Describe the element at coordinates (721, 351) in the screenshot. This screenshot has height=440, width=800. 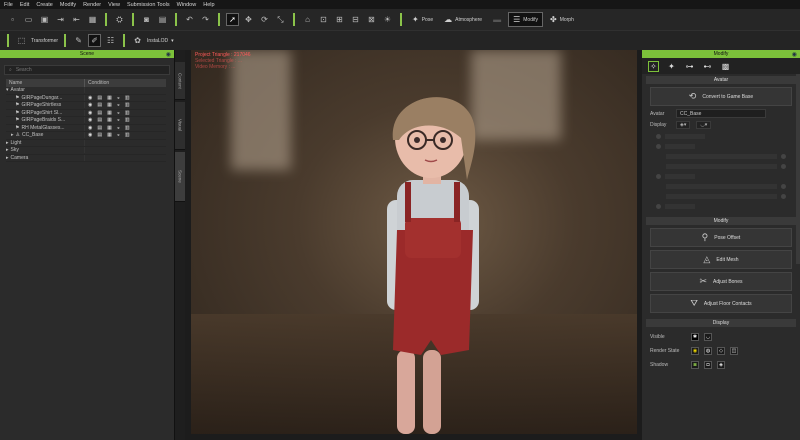
I see `render-wireframe-icon: ◇` at that location.